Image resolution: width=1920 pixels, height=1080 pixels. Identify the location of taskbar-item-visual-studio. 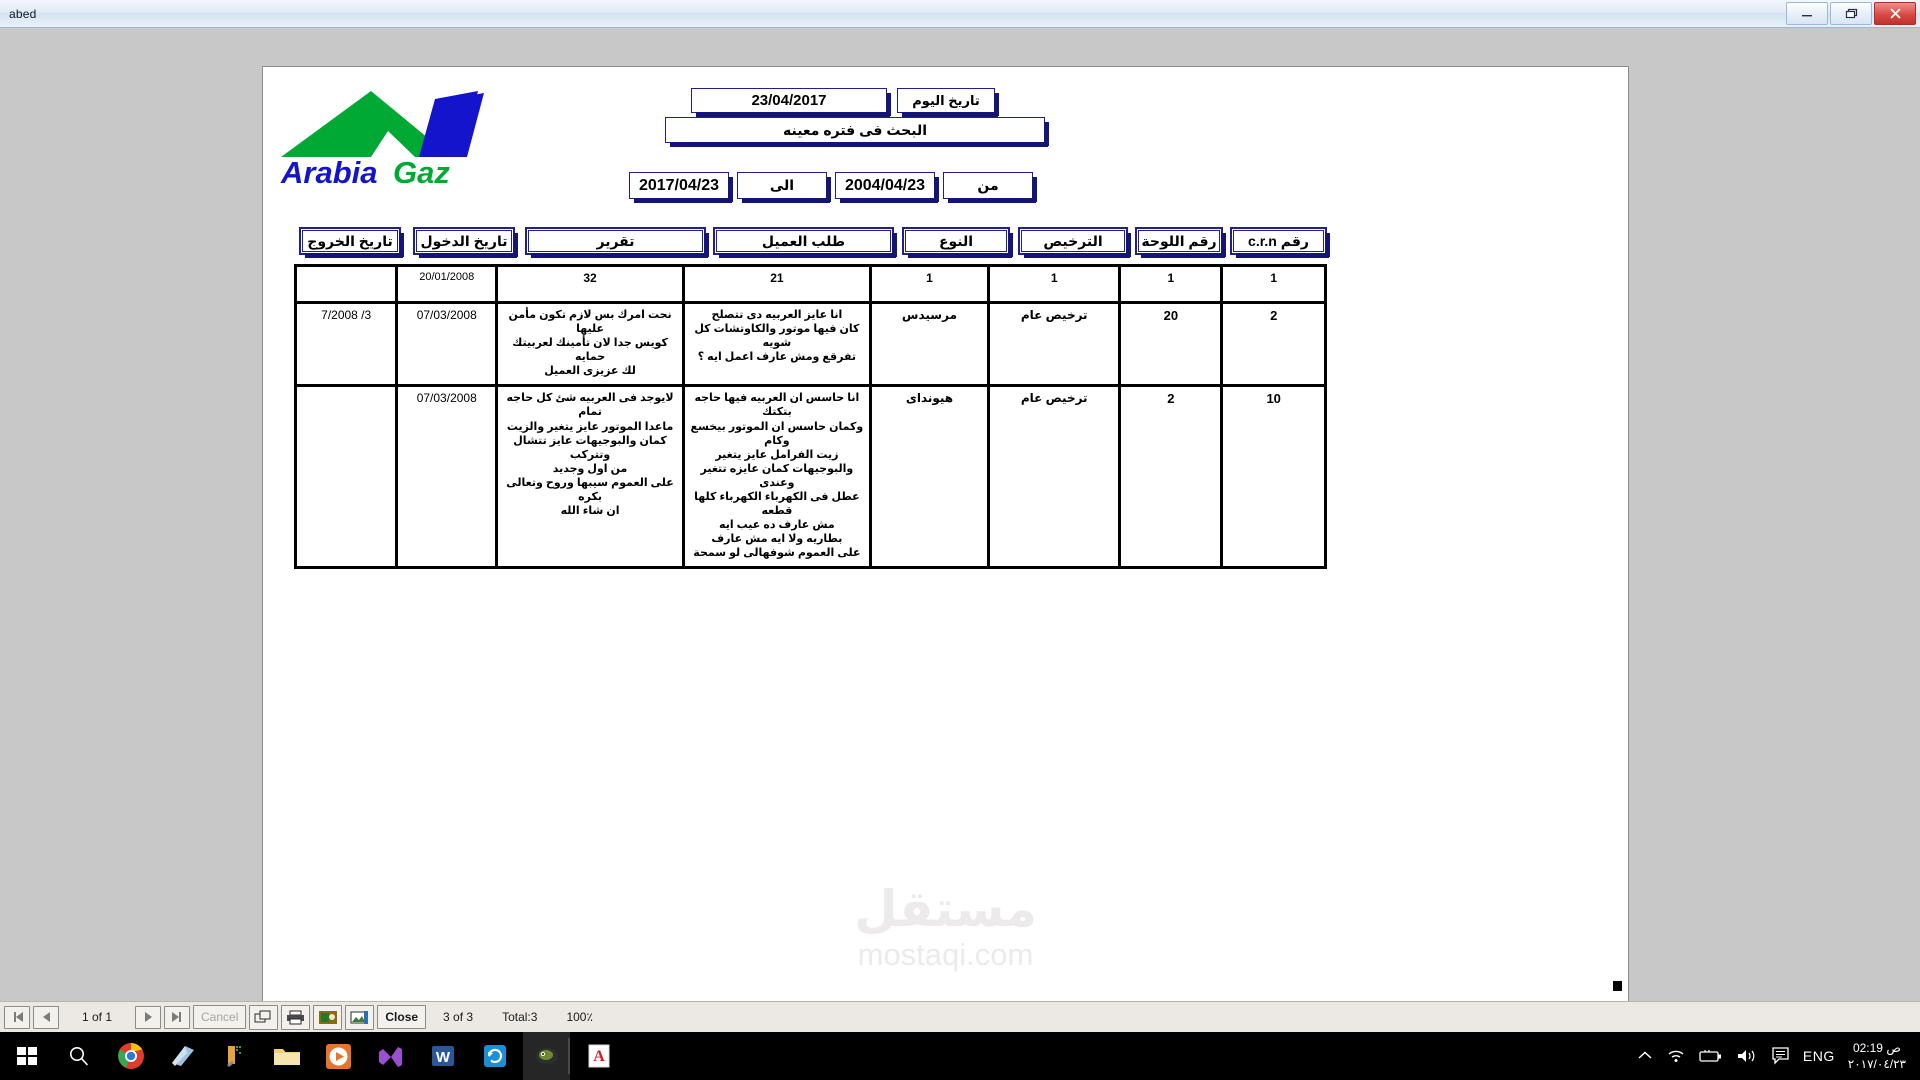
(390, 1056).